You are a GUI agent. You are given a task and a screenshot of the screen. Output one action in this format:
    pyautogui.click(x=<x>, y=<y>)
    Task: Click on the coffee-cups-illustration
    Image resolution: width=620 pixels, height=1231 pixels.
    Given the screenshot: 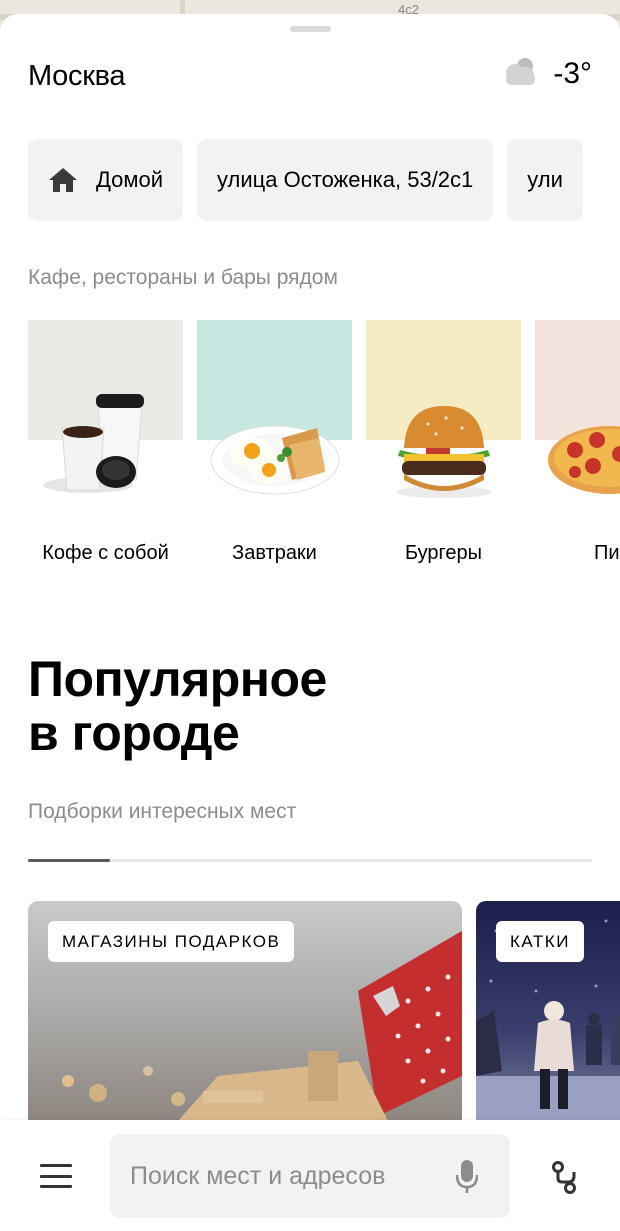 What is the action you would take?
    pyautogui.click(x=93, y=443)
    